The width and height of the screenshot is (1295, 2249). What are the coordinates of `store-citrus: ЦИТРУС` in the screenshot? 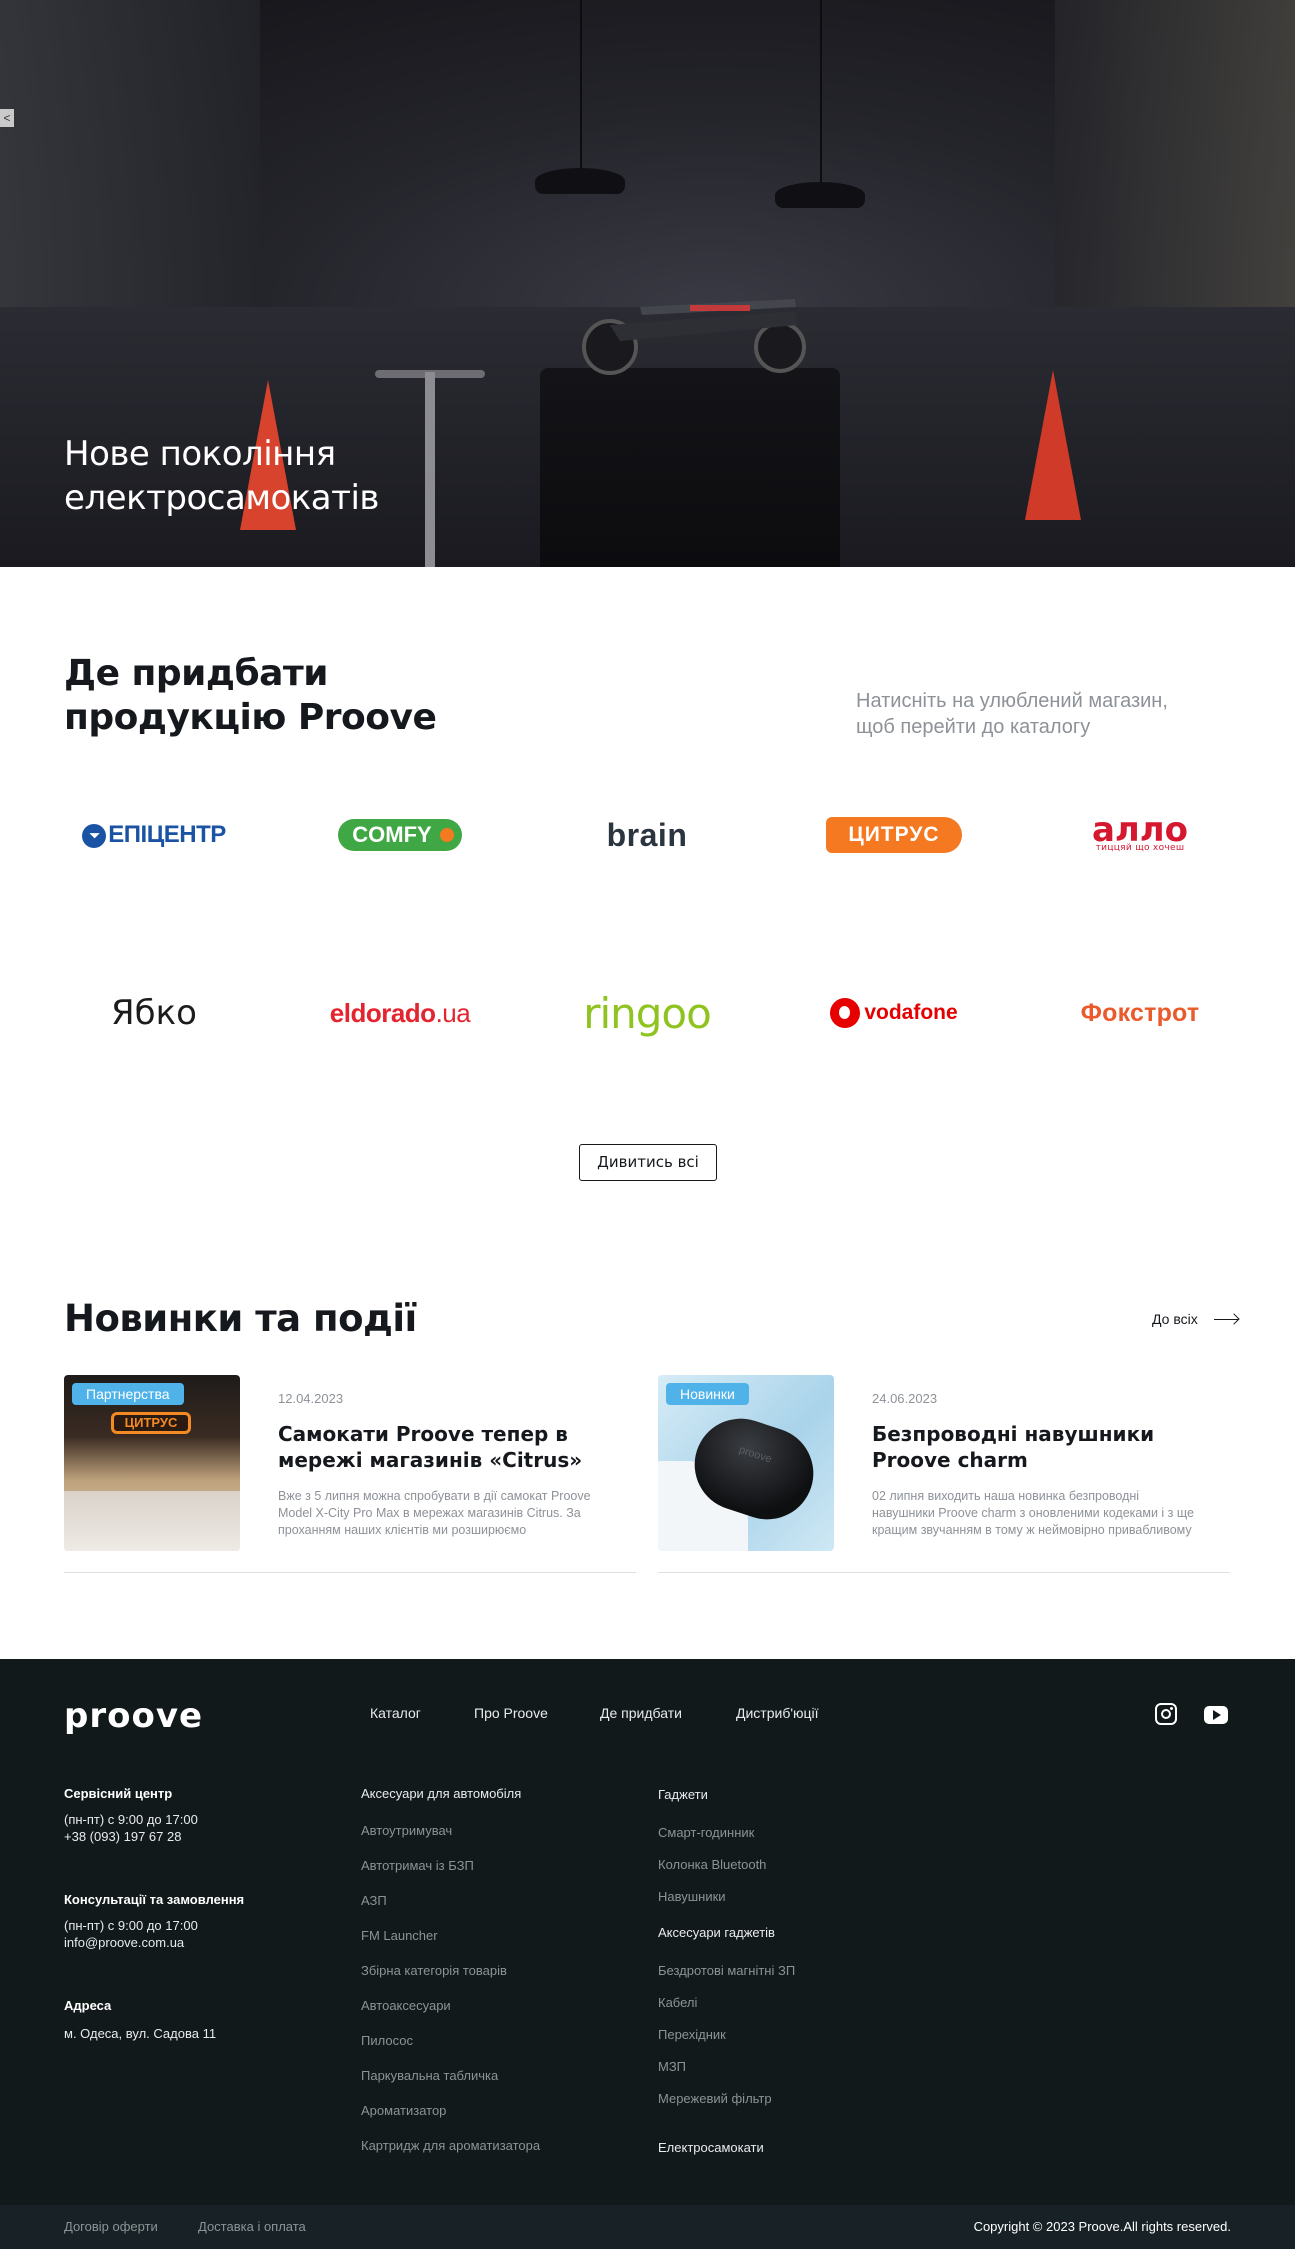 It's located at (894, 835).